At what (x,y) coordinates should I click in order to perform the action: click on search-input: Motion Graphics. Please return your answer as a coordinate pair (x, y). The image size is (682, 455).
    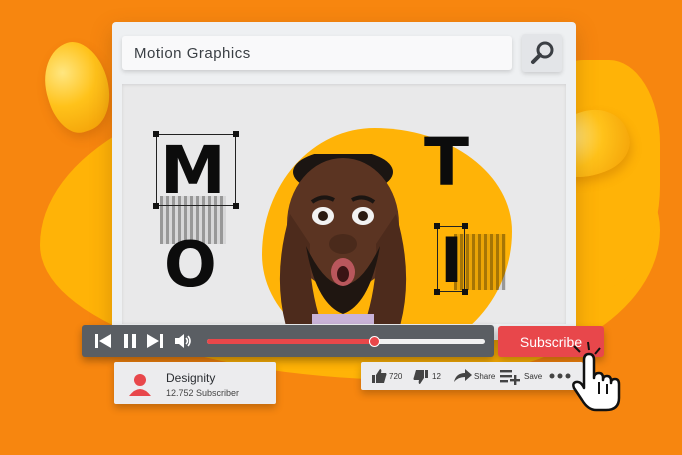
    Looking at the image, I should click on (317, 53).